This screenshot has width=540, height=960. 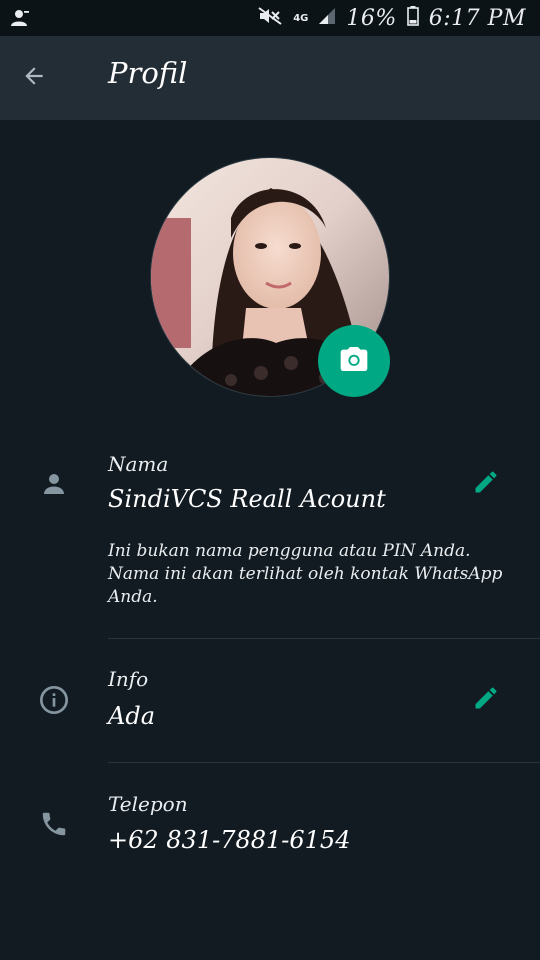 What do you see at coordinates (54, 824) in the screenshot?
I see `phone-icon` at bounding box center [54, 824].